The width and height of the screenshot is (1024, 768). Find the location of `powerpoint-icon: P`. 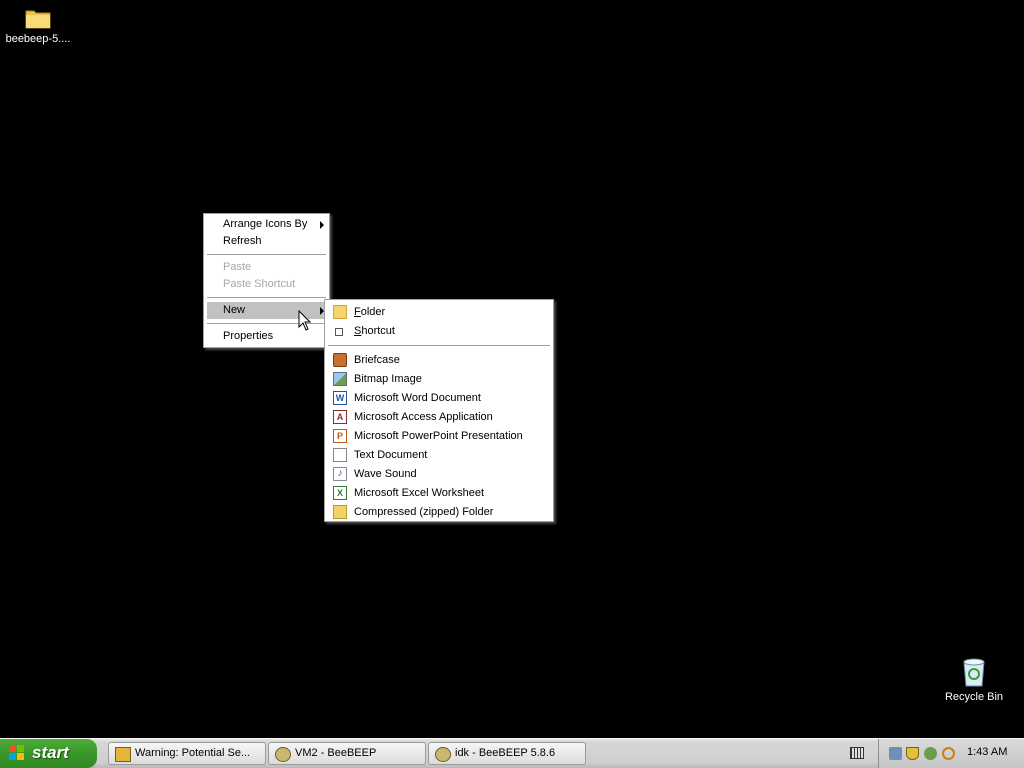

powerpoint-icon: P is located at coordinates (340, 436).